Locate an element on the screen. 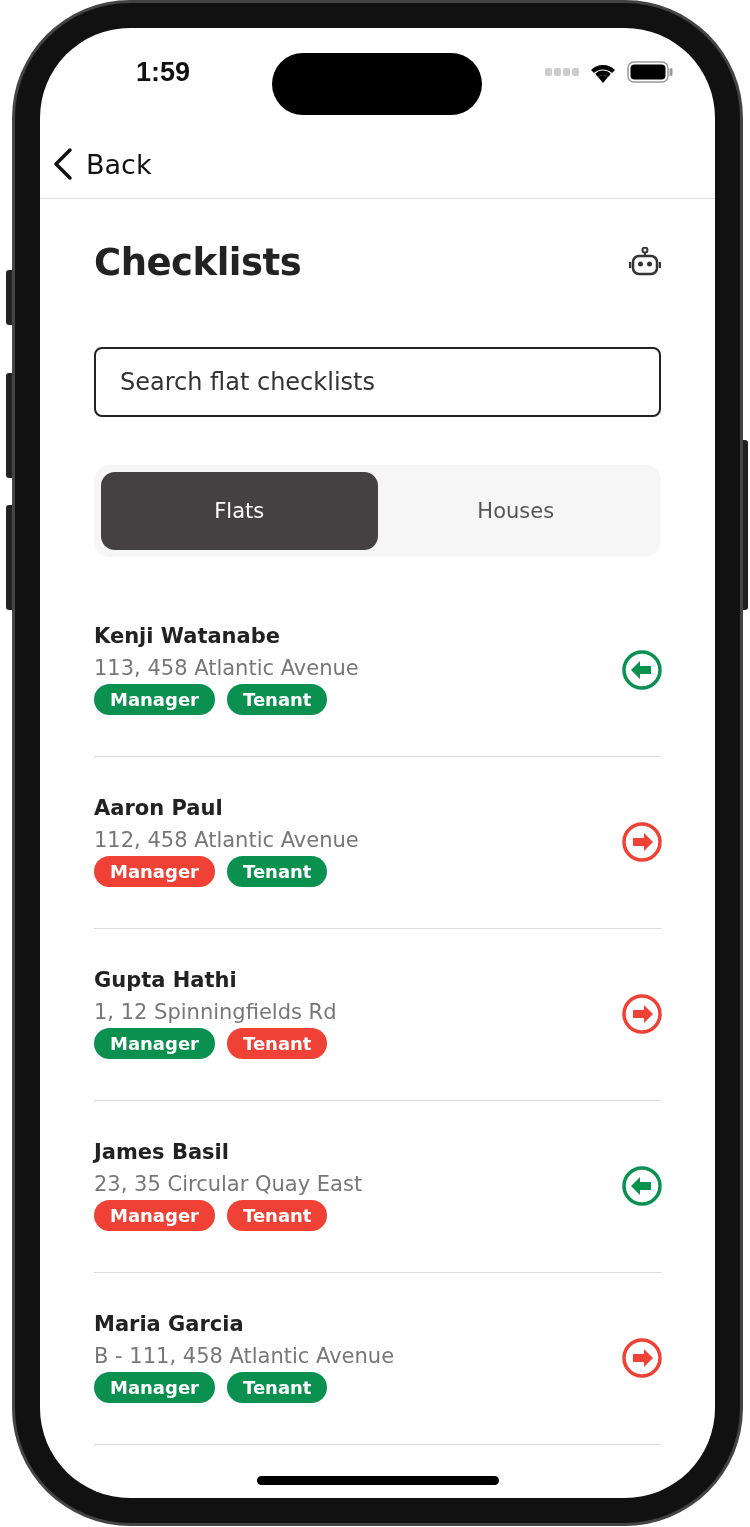 This screenshot has width=750, height=1527. segment-tab: Houses is located at coordinates (515, 511).